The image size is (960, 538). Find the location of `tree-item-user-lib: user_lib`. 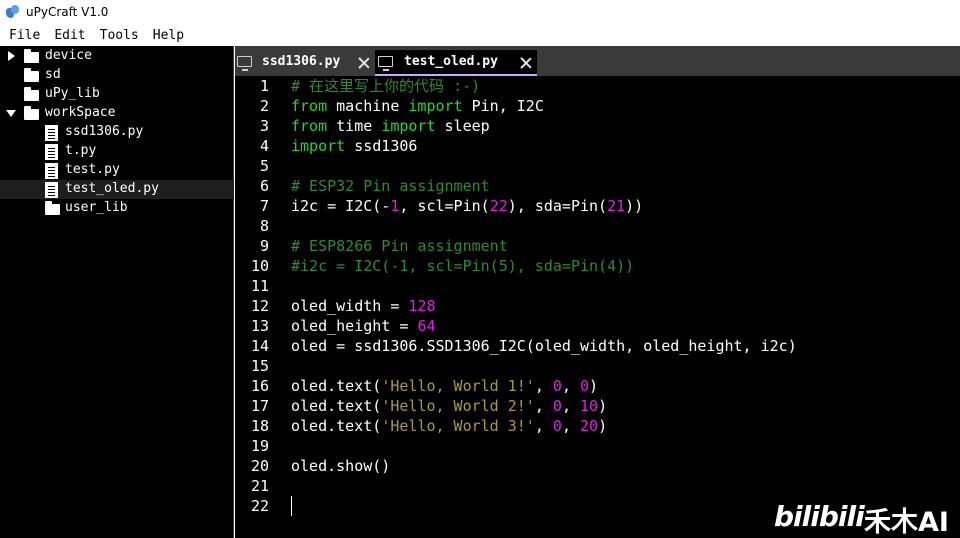

tree-item-user-lib: user_lib is located at coordinates (117, 208).